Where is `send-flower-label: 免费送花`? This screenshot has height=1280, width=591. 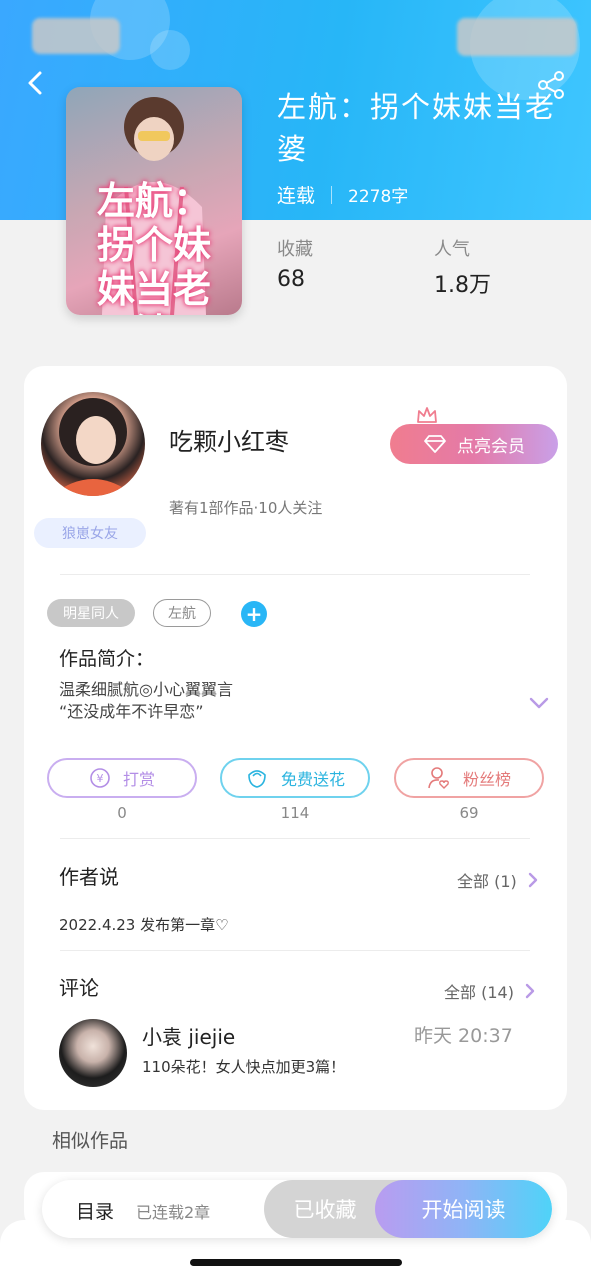 send-flower-label: 免费送花 is located at coordinates (312, 779).